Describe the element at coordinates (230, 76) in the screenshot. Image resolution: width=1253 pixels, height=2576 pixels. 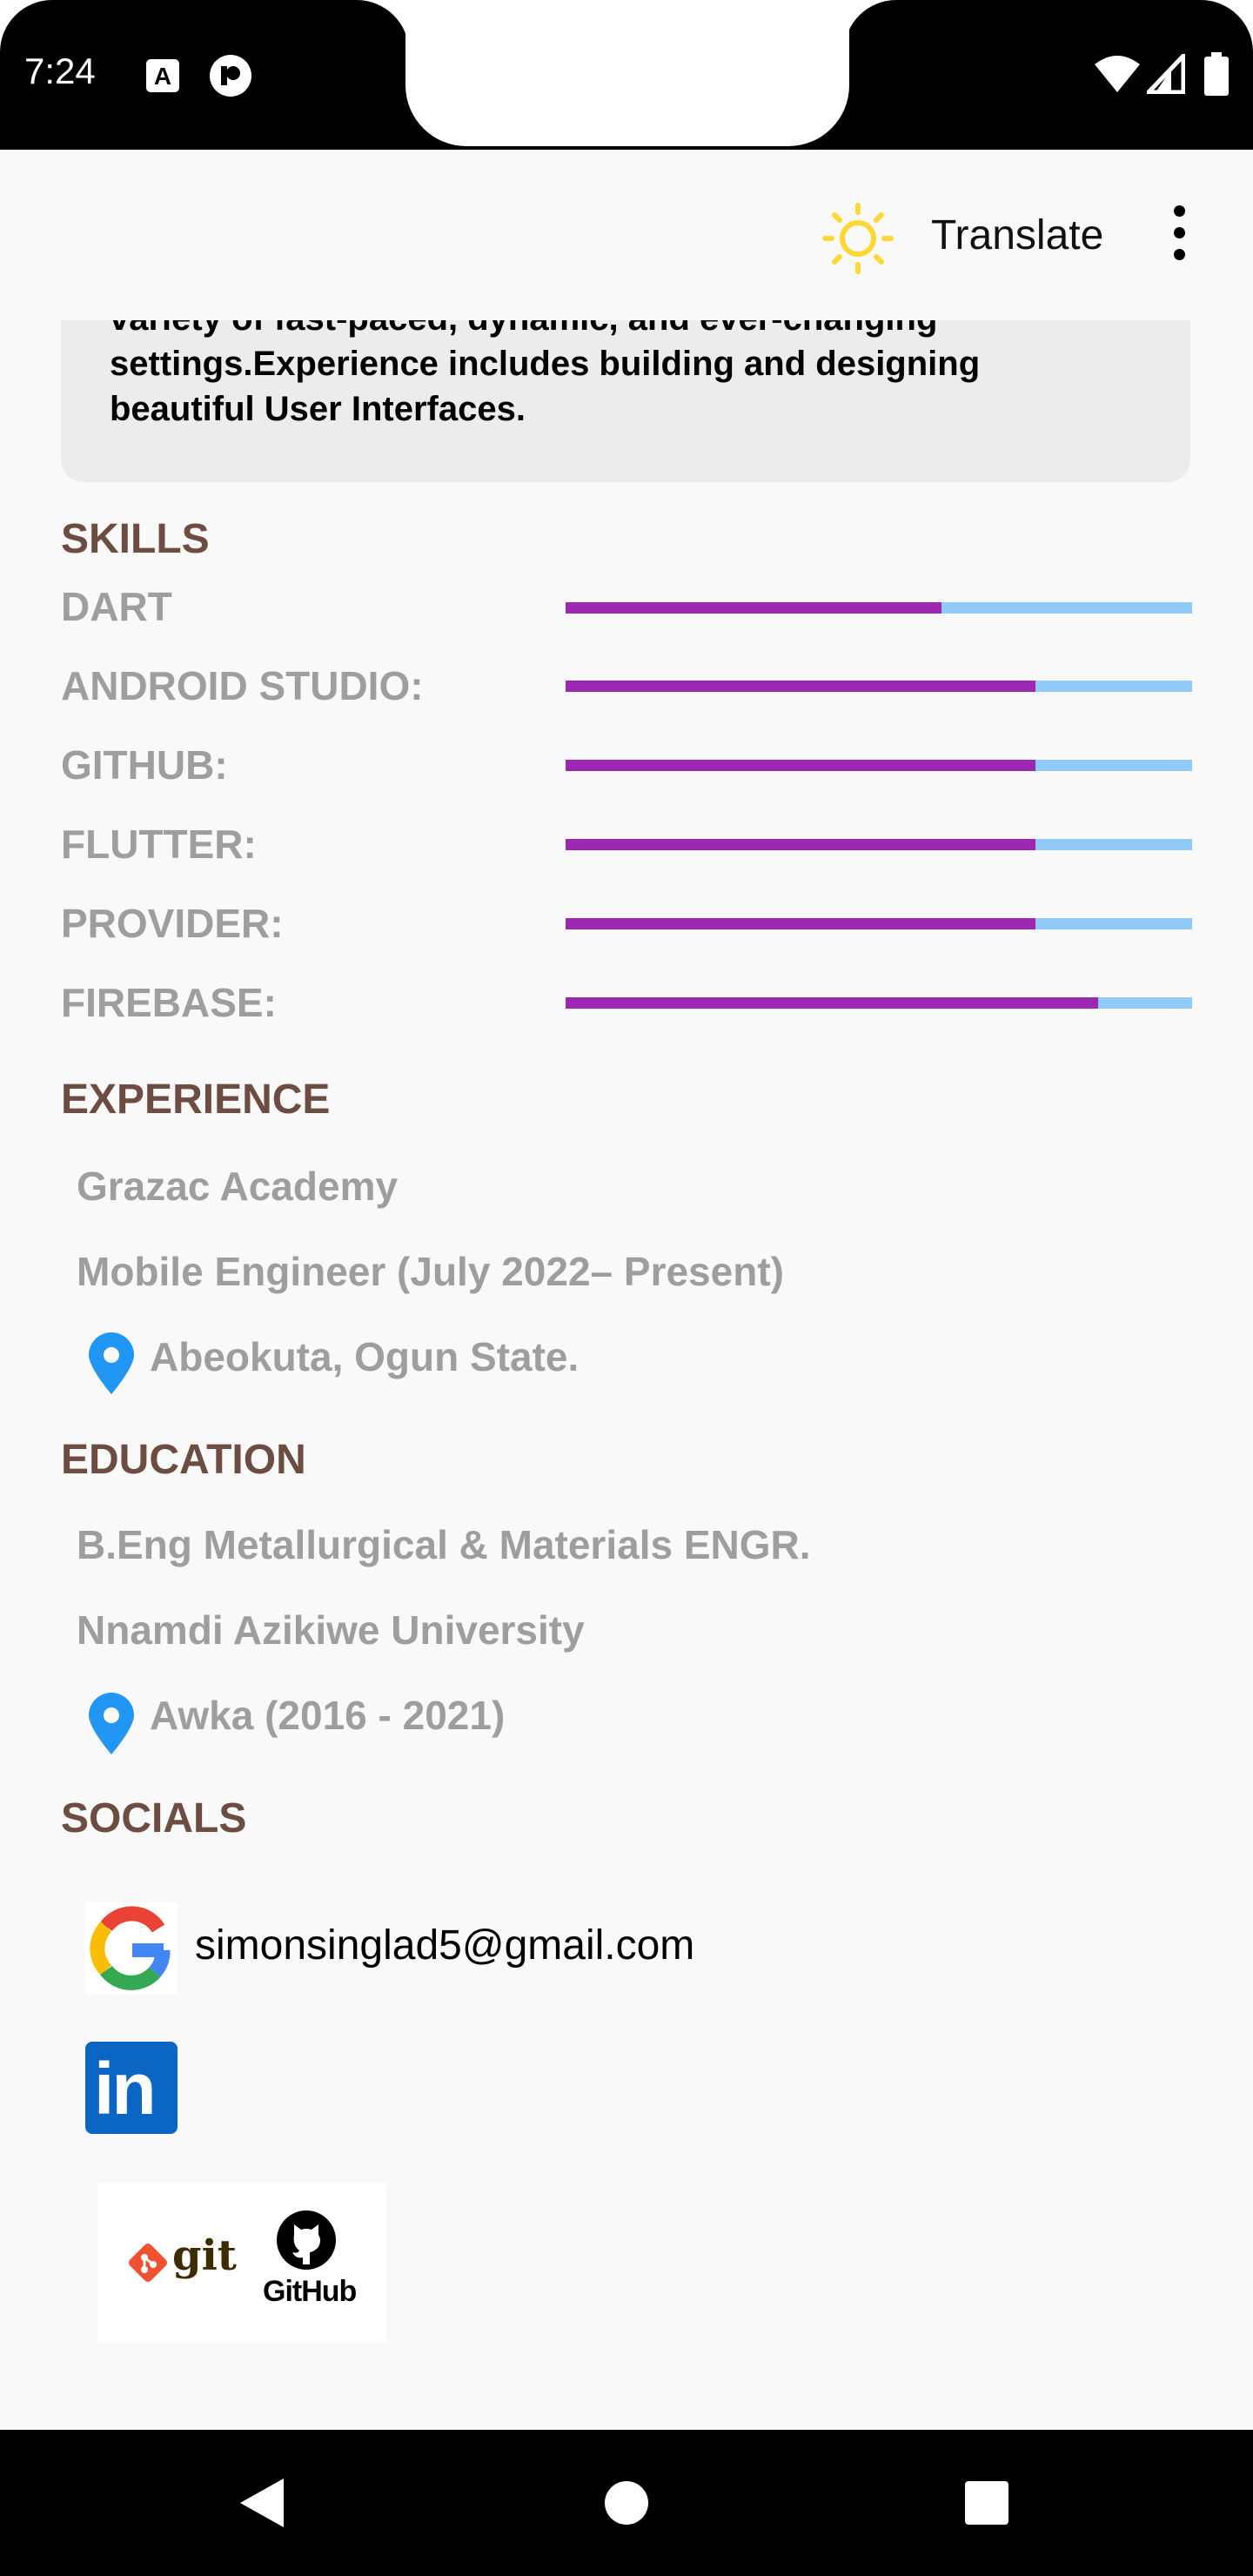
I see `app-notification-icon` at that location.